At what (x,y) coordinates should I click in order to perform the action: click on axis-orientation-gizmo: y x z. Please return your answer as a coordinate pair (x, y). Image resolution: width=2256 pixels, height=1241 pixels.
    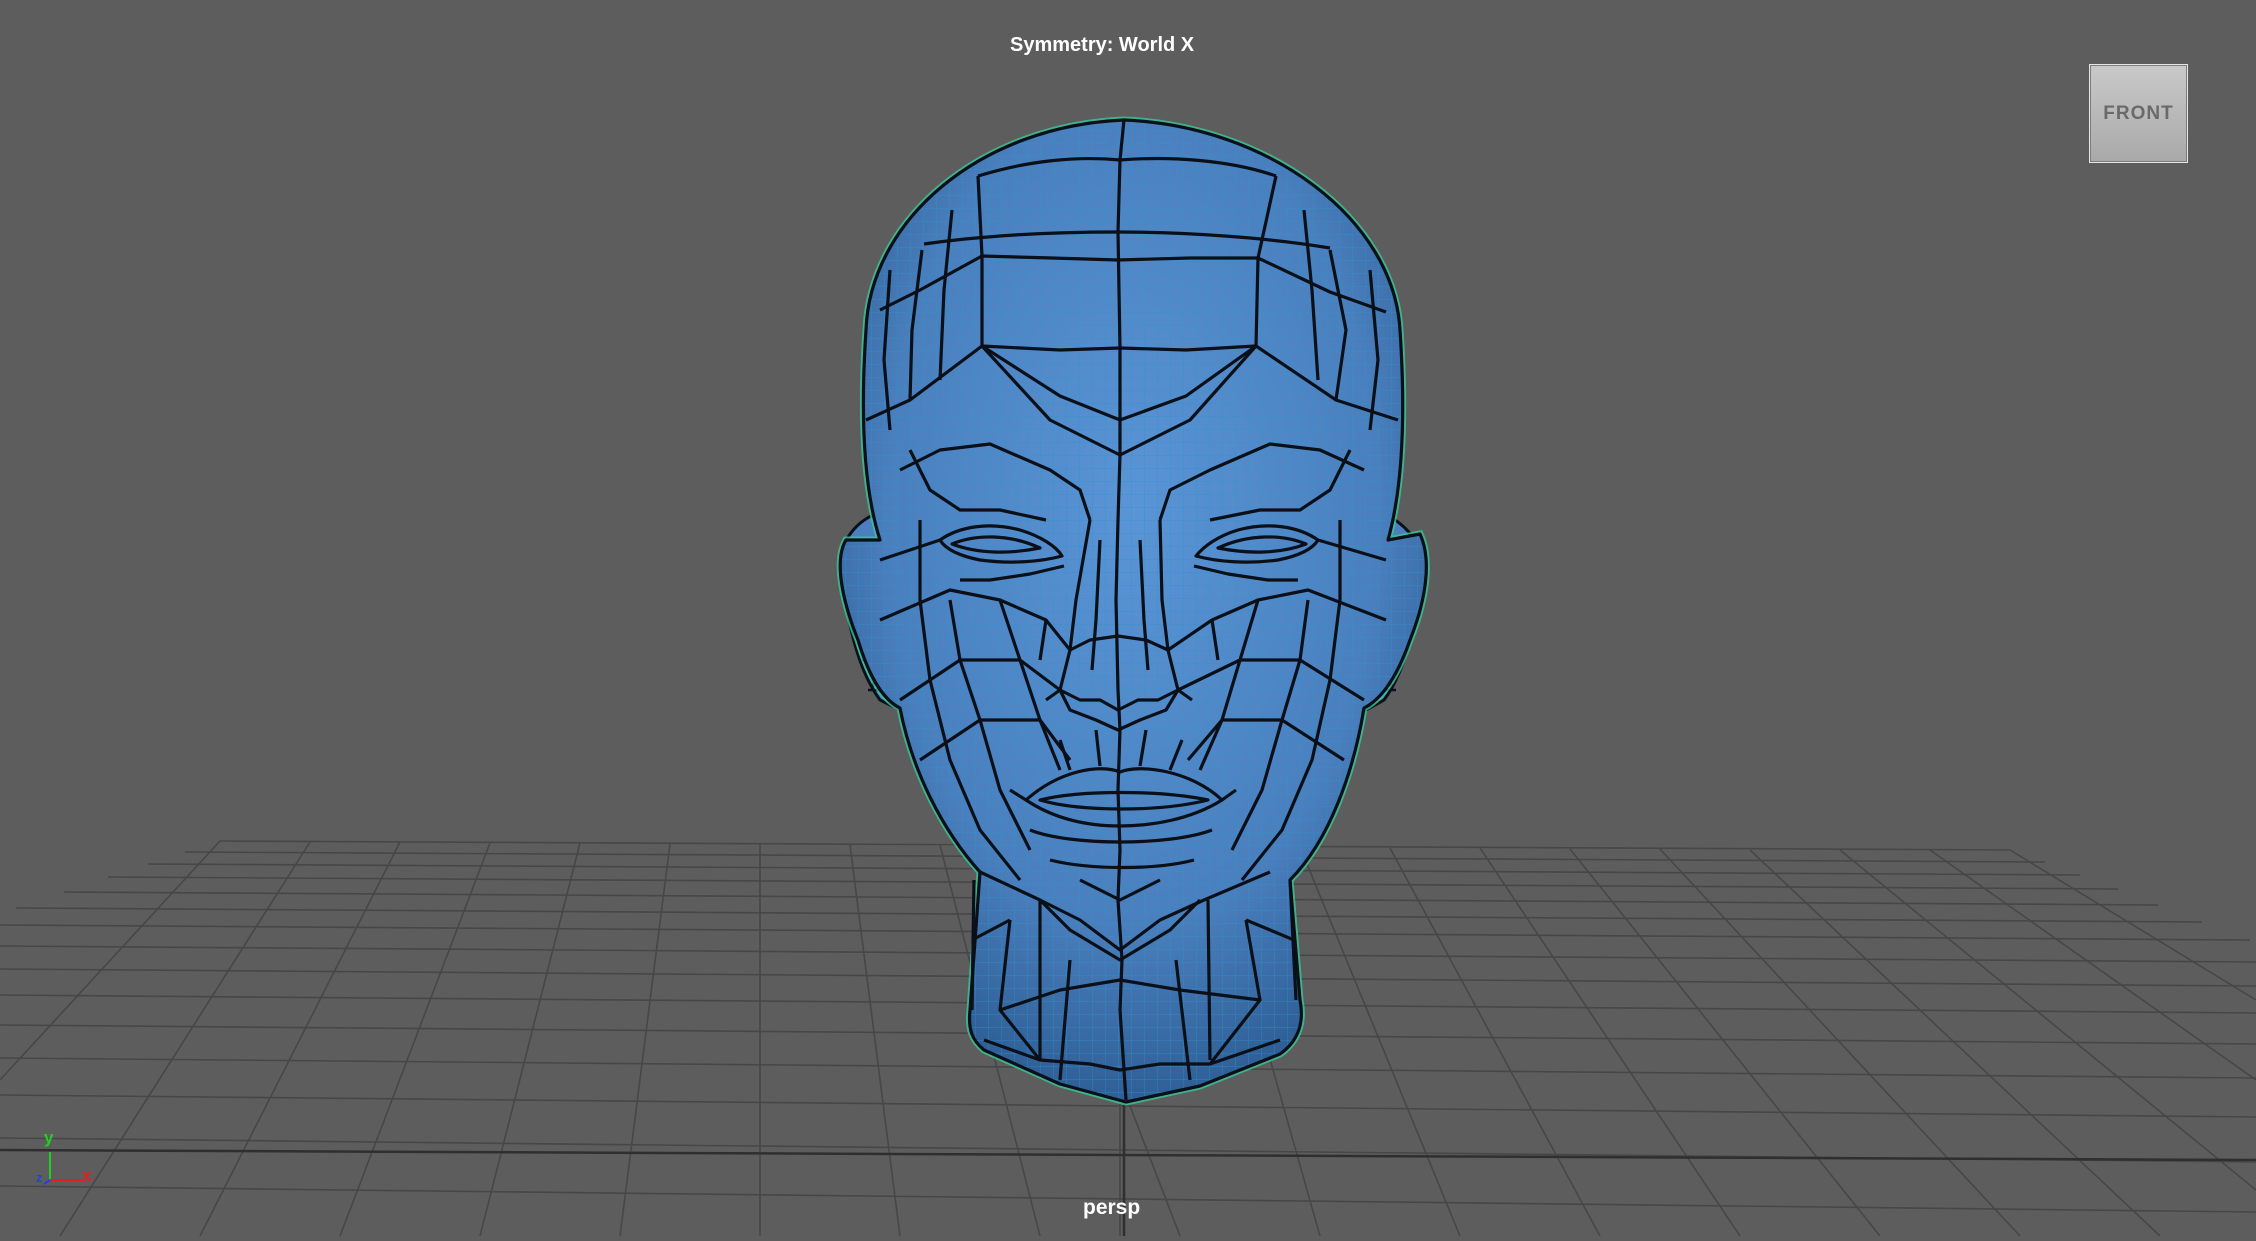
    Looking at the image, I should click on (67, 1160).